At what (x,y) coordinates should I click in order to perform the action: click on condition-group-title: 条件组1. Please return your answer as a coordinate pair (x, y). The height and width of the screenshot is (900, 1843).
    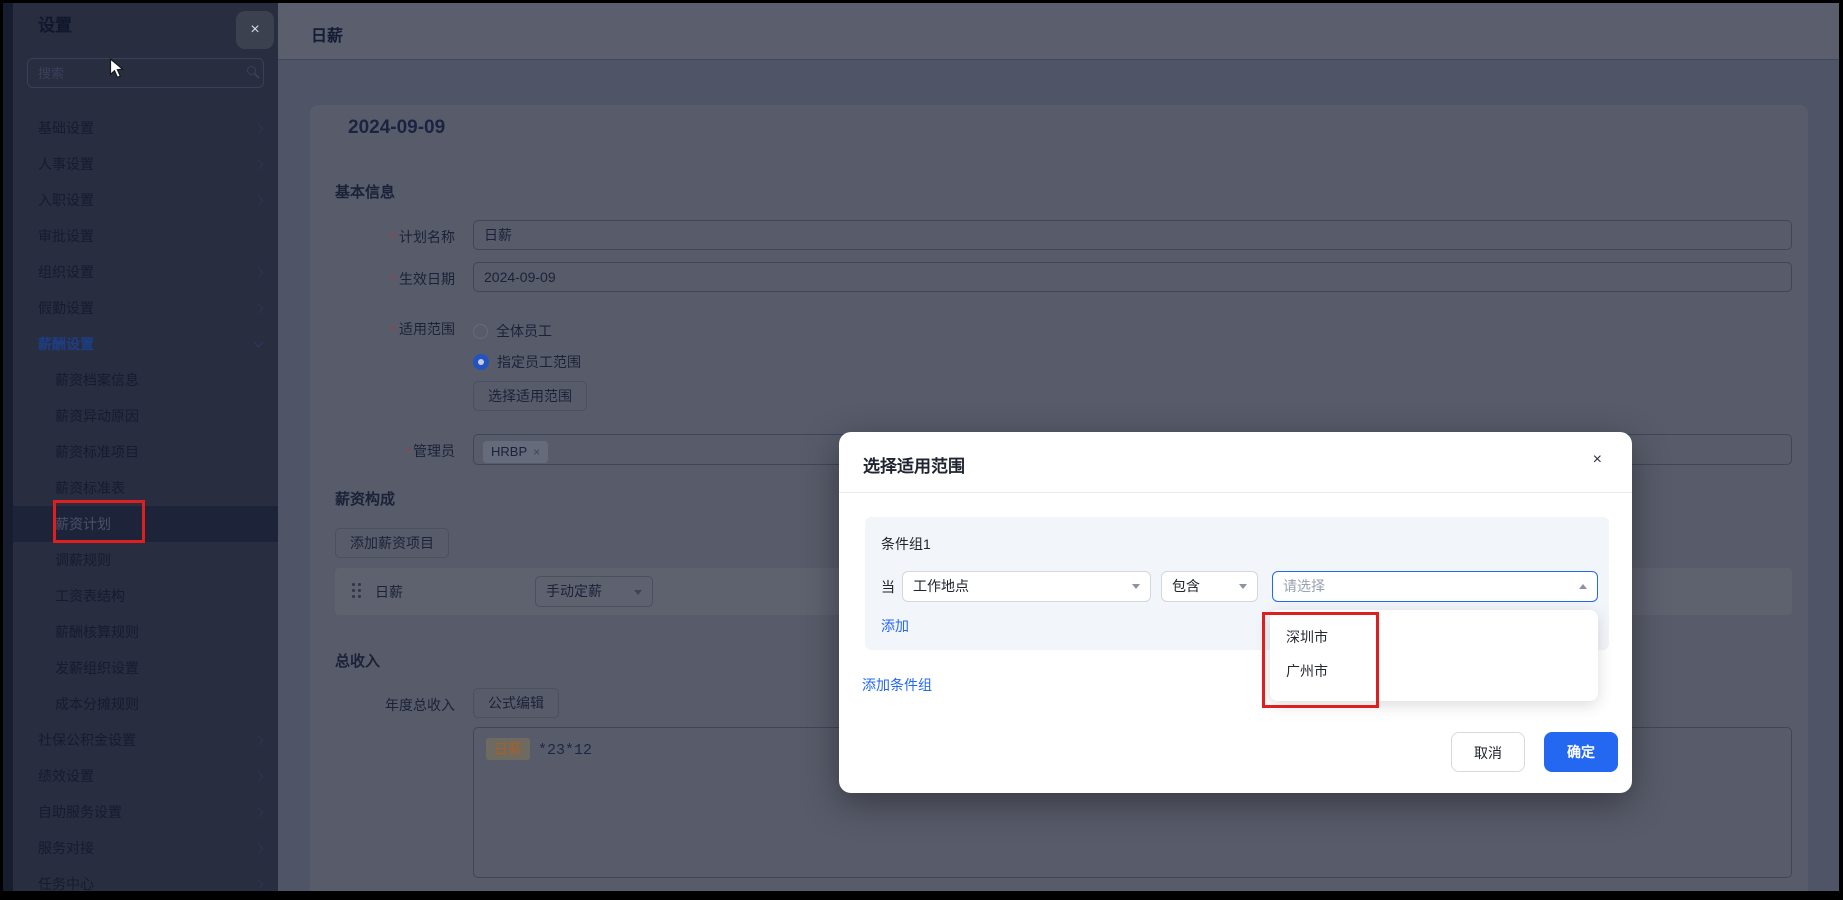
    Looking at the image, I should click on (906, 544).